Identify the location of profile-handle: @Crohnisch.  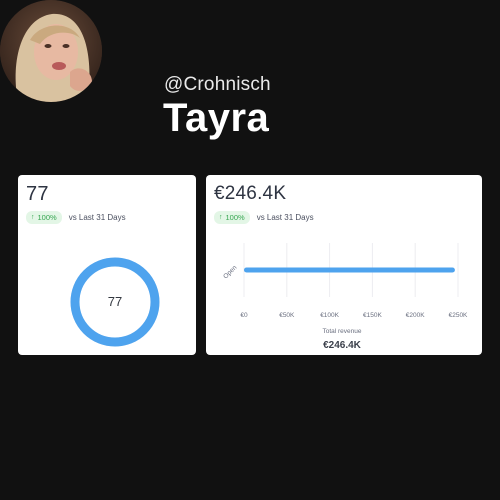
(217, 84).